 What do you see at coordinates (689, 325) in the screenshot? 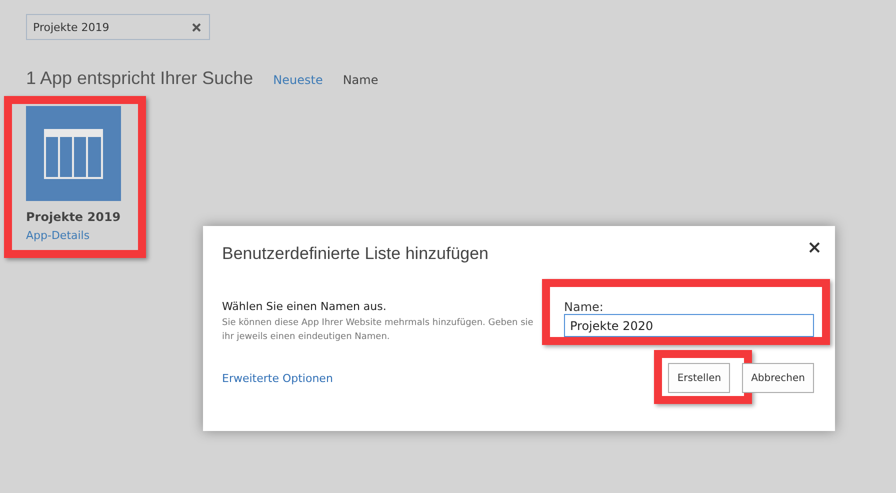
I see `name-input: Projekte 2020` at bounding box center [689, 325].